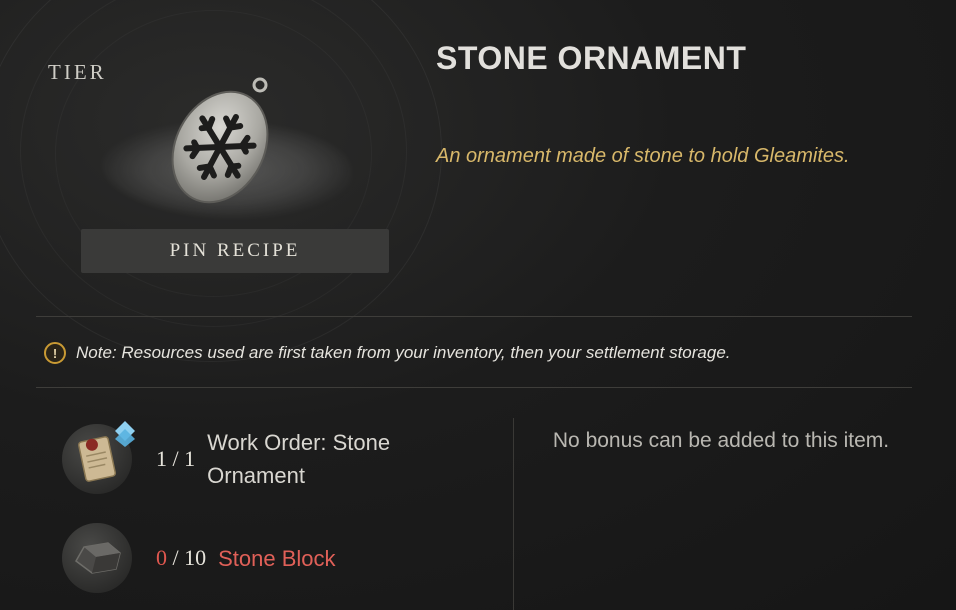  Describe the element at coordinates (195, 557) in the screenshot. I see `need-count: 10` at that location.